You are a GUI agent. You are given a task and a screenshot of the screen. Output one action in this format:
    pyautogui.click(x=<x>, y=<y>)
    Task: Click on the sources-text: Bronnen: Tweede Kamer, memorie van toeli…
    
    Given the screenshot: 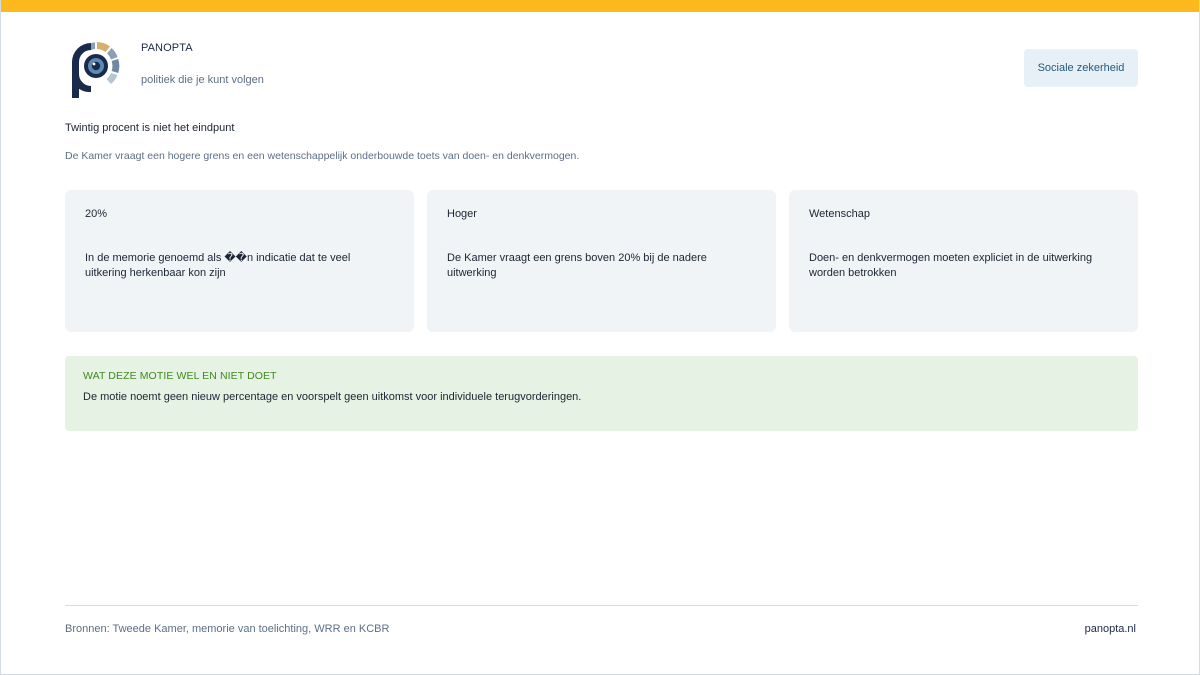 What is the action you would take?
    pyautogui.click(x=227, y=629)
    